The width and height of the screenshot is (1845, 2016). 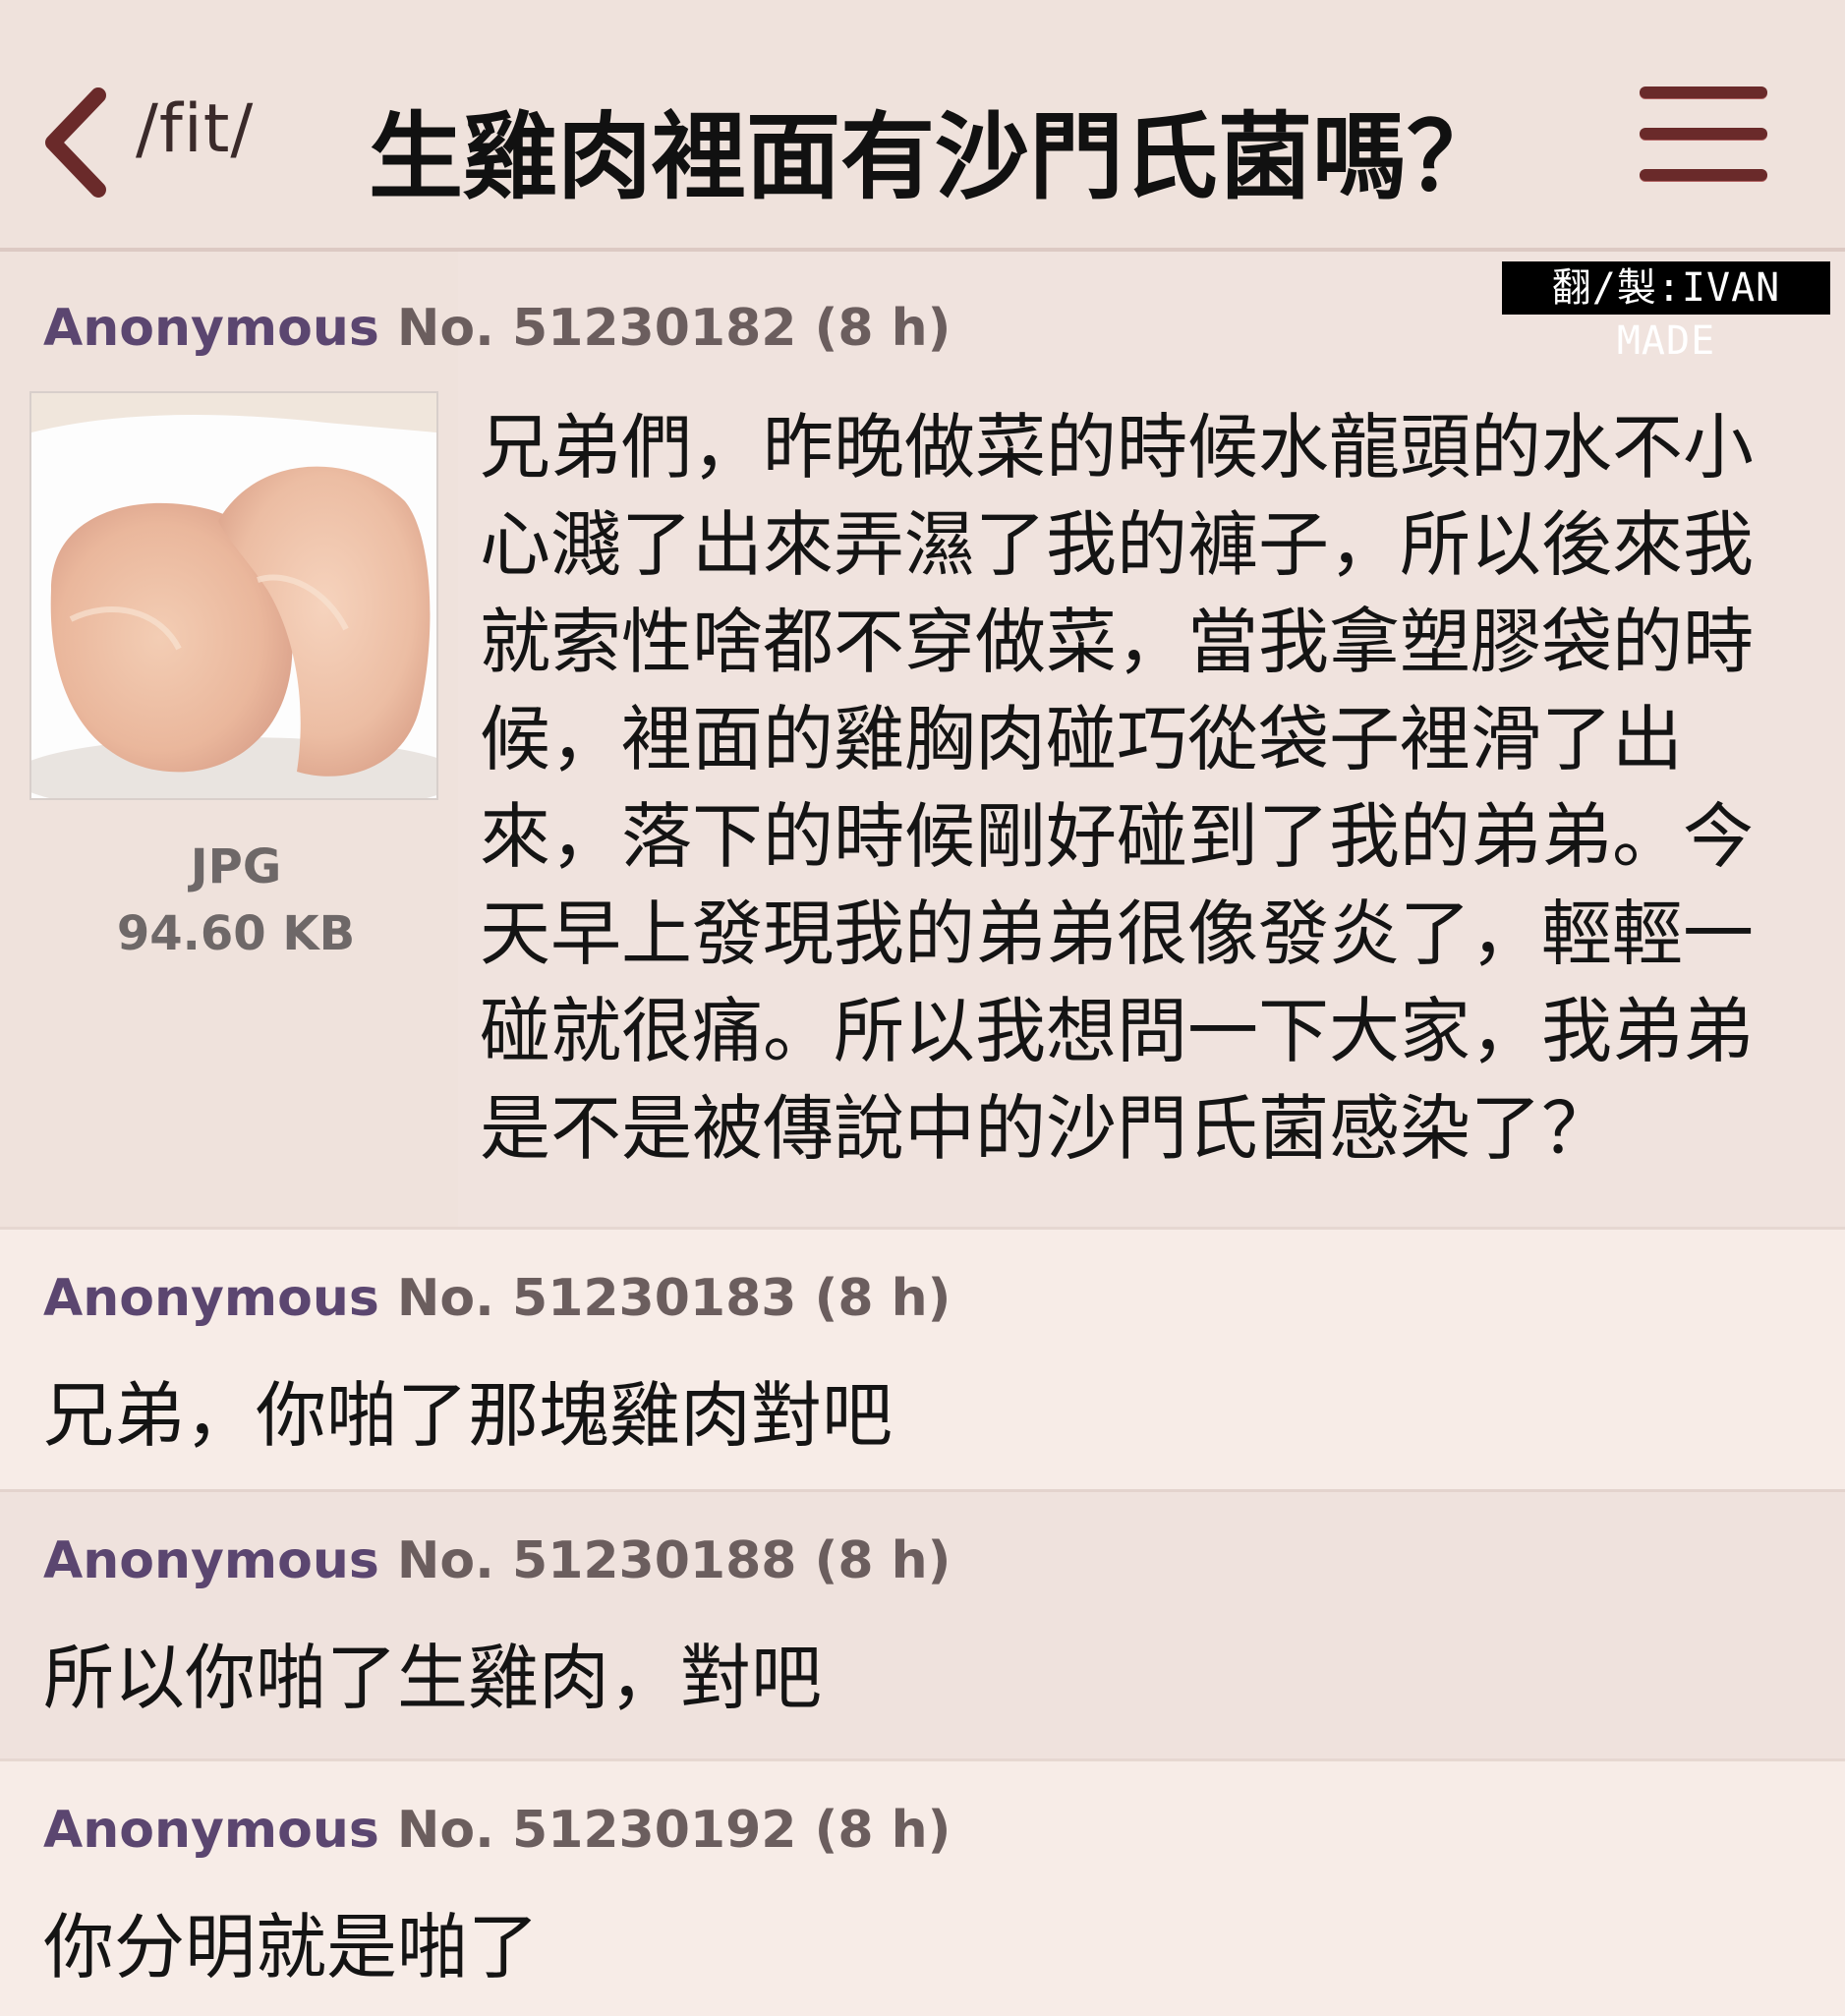 What do you see at coordinates (291, 1947) in the screenshot?
I see `reply-comment: 你分明就是啪了` at bounding box center [291, 1947].